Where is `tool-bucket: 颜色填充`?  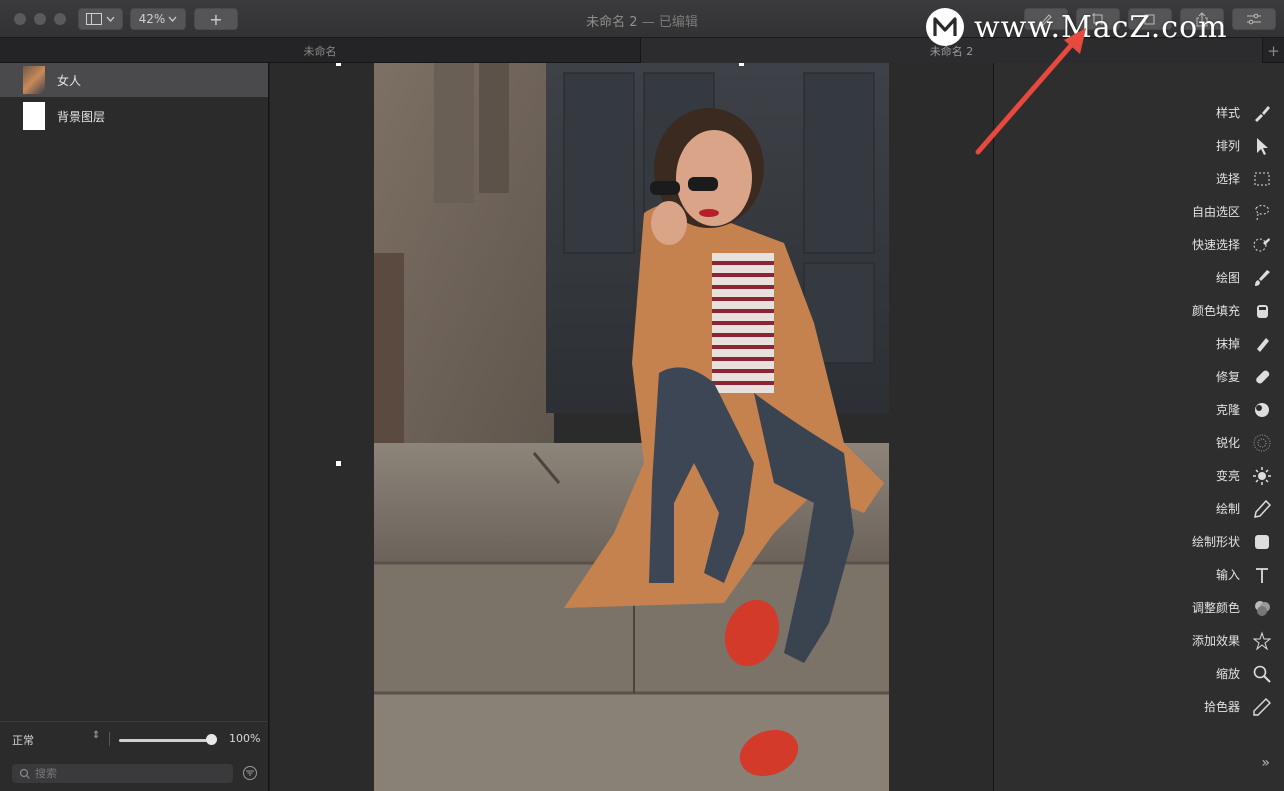 tool-bucket: 颜色填充 is located at coordinates (1138, 310).